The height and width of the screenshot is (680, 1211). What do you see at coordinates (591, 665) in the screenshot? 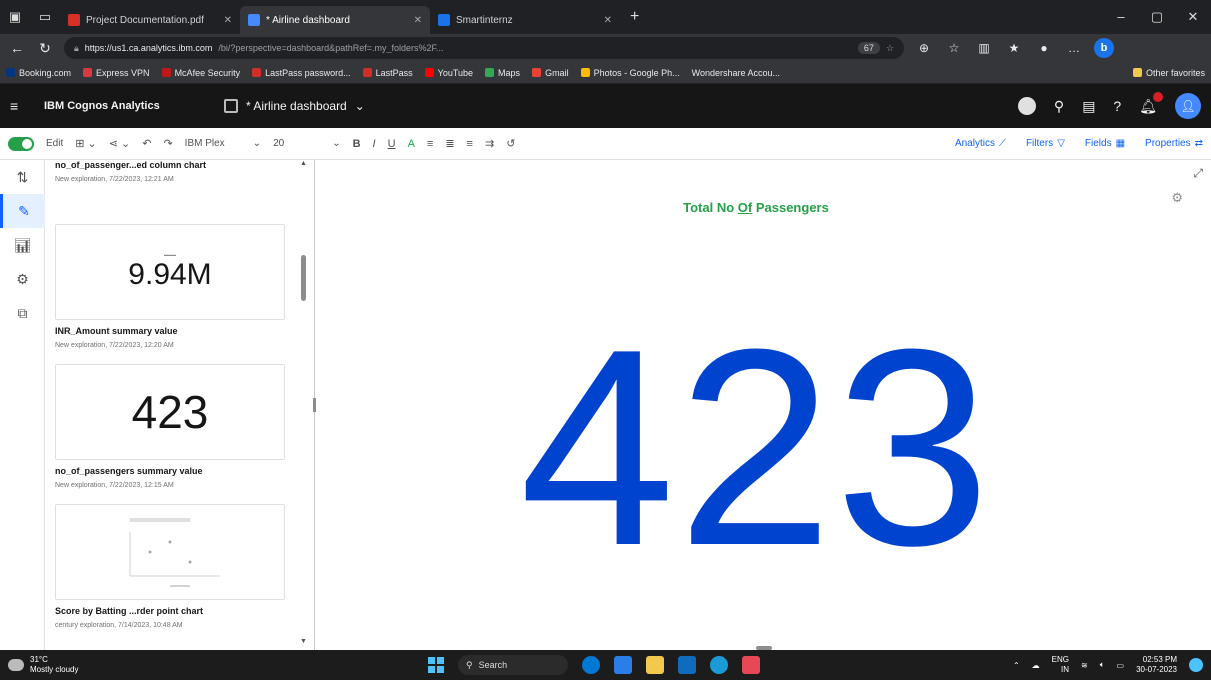
I see `edge-app-icon` at bounding box center [591, 665].